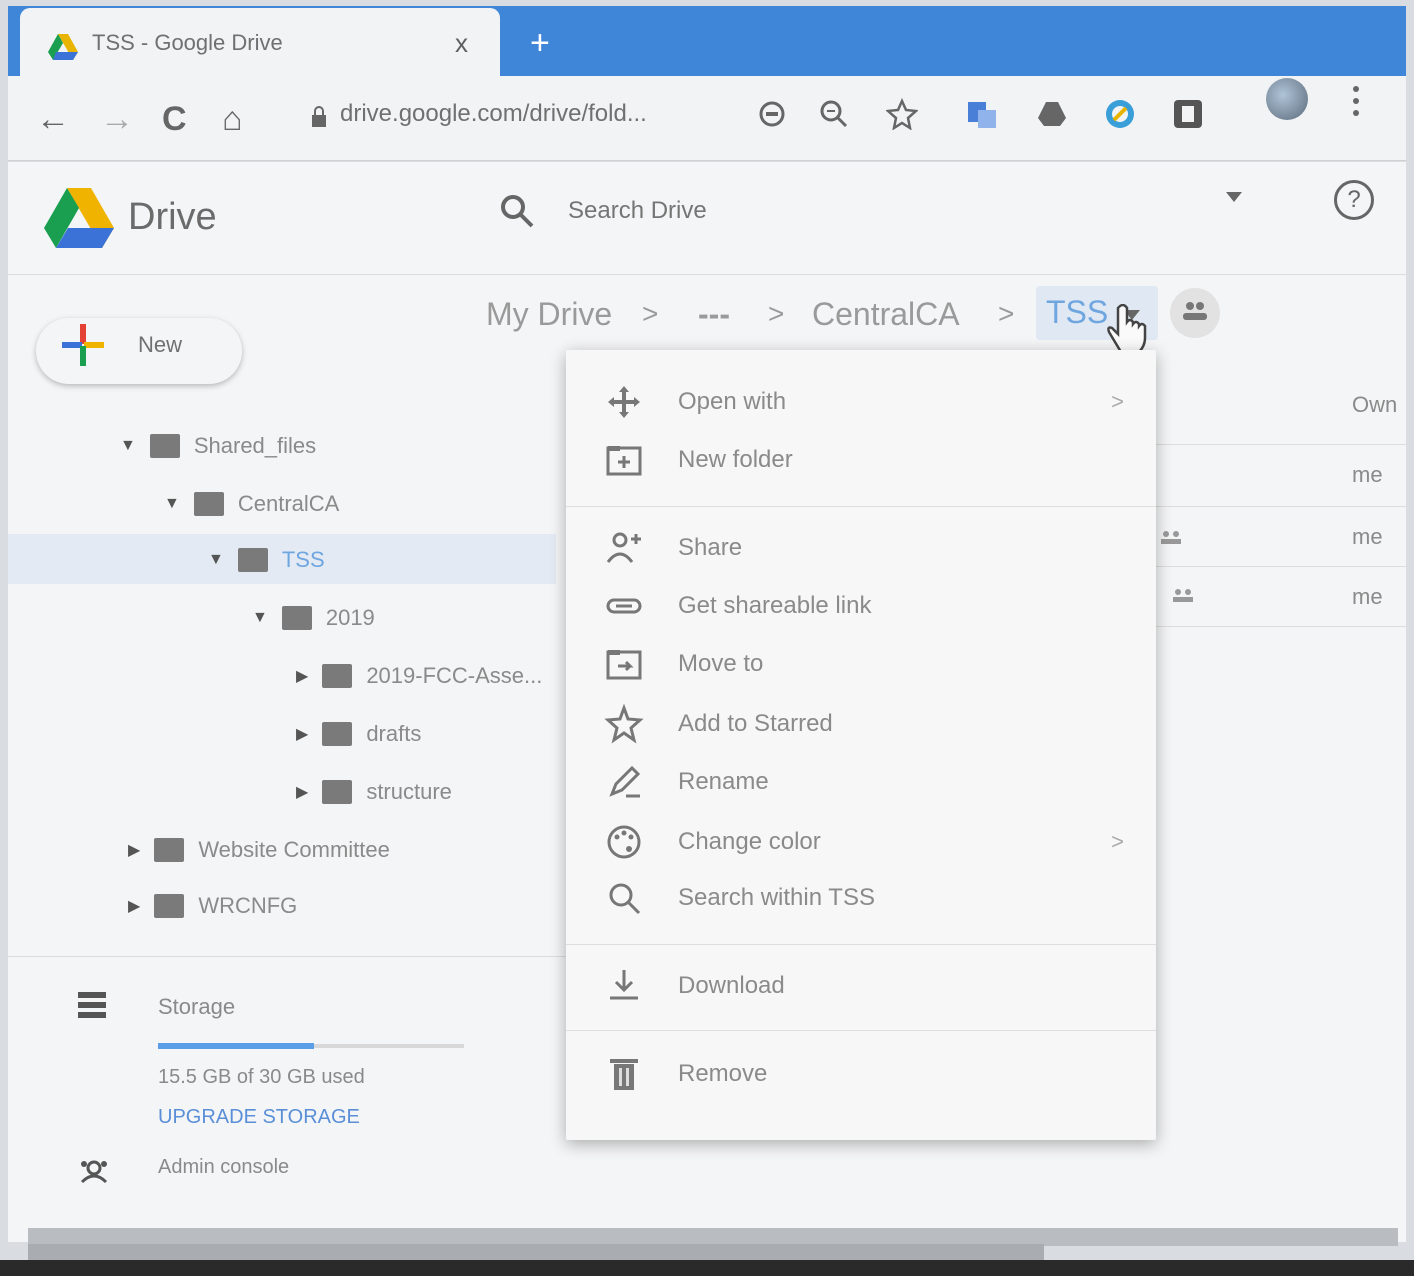 The image size is (1414, 1276). I want to click on tree-item-shared-files: ▼ Shared_files, so click(218, 446).